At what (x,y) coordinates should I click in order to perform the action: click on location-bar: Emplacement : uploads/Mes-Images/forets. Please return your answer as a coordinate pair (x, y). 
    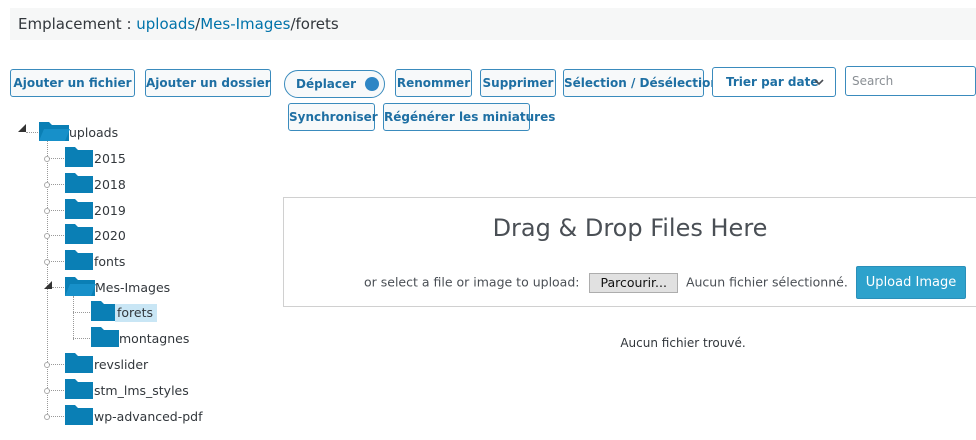
    Looking at the image, I should click on (493, 24).